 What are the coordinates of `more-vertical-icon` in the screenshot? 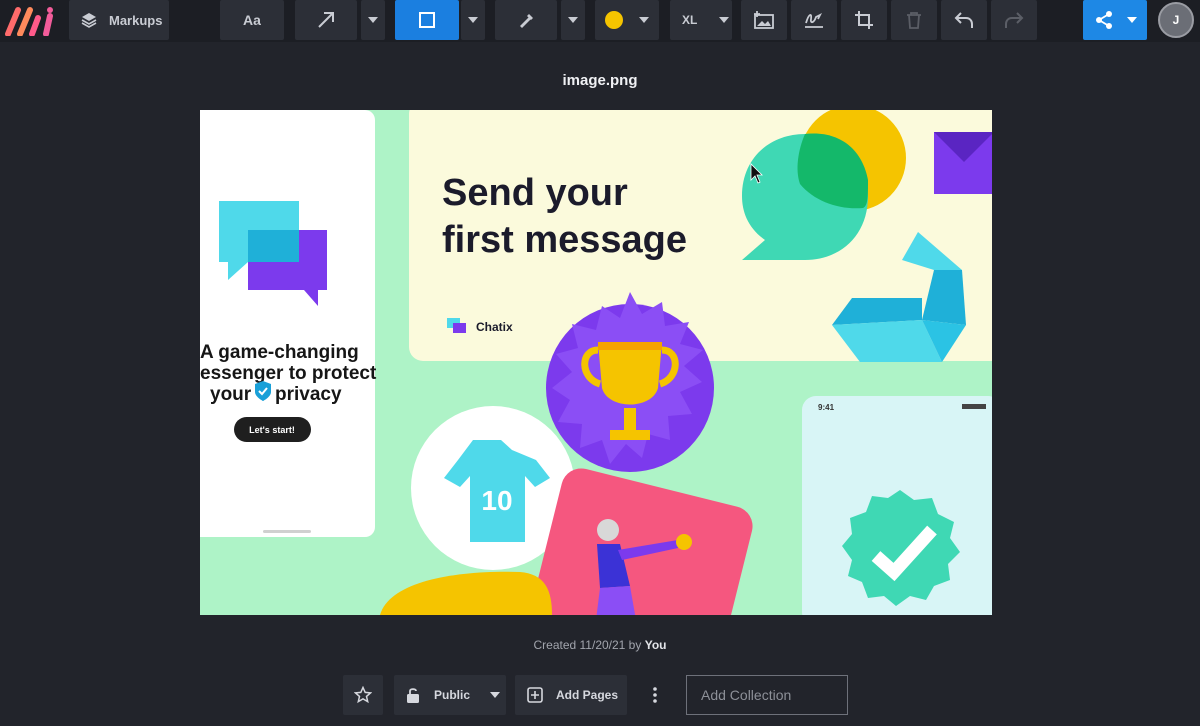 It's located at (655, 695).